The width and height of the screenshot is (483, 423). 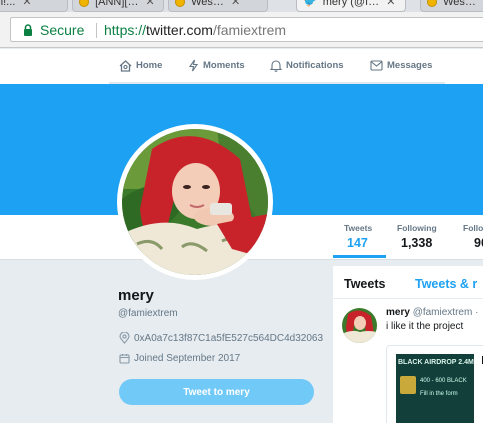 I want to click on tweet-author-name: mery, so click(x=398, y=312).